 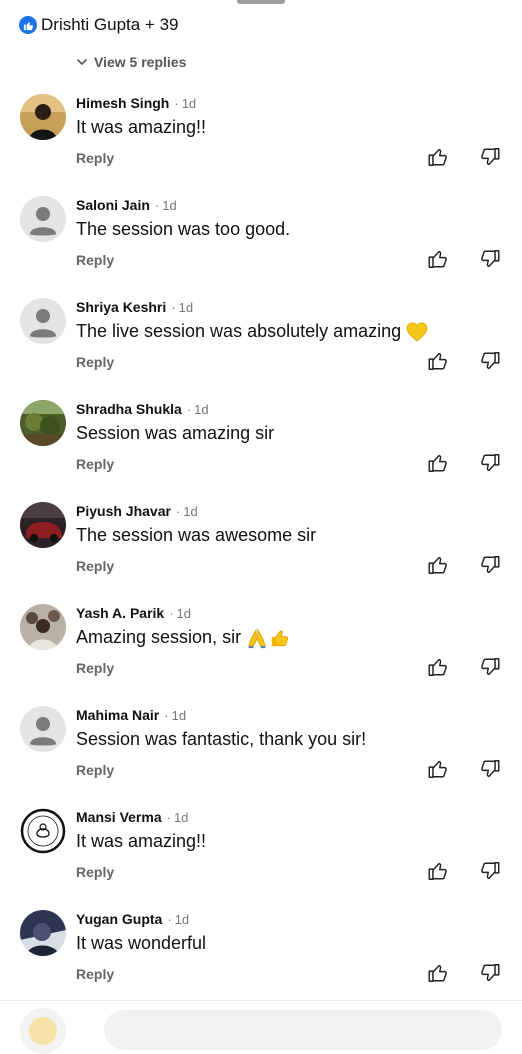 I want to click on comment-text: The session was awesome sir, so click(x=196, y=535).